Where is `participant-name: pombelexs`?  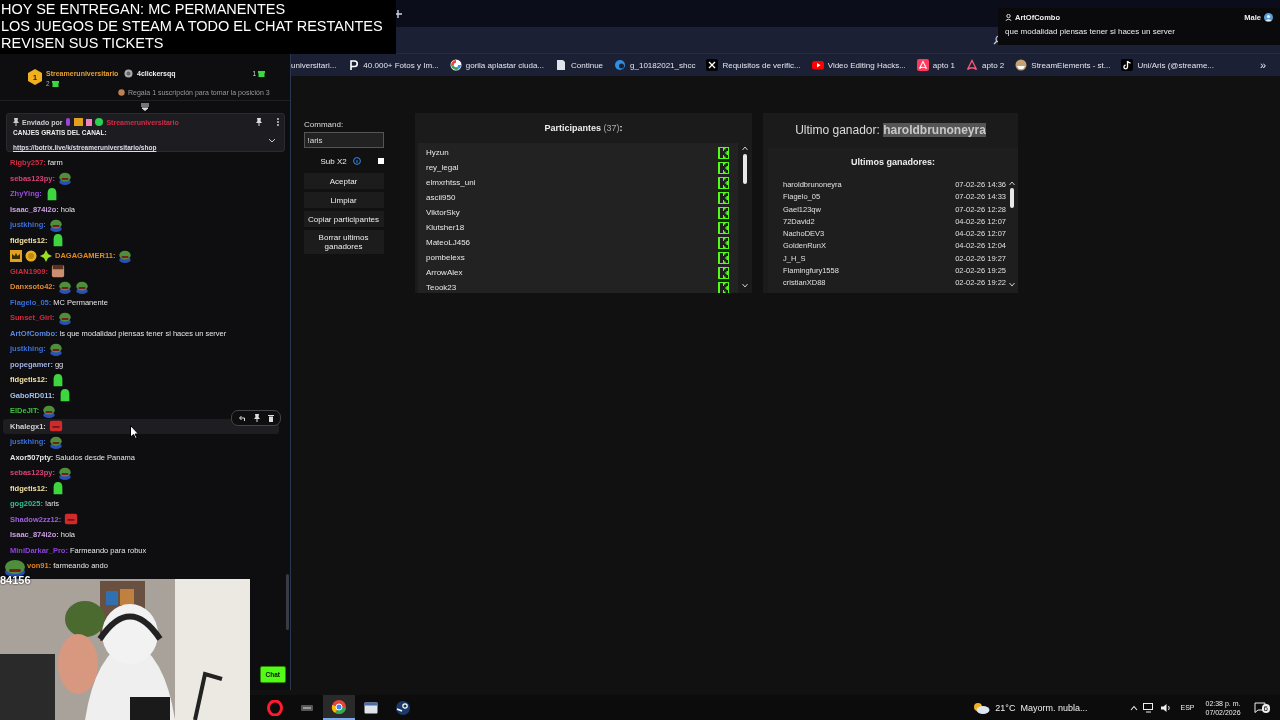
participant-name: pombelexs is located at coordinates (445, 257).